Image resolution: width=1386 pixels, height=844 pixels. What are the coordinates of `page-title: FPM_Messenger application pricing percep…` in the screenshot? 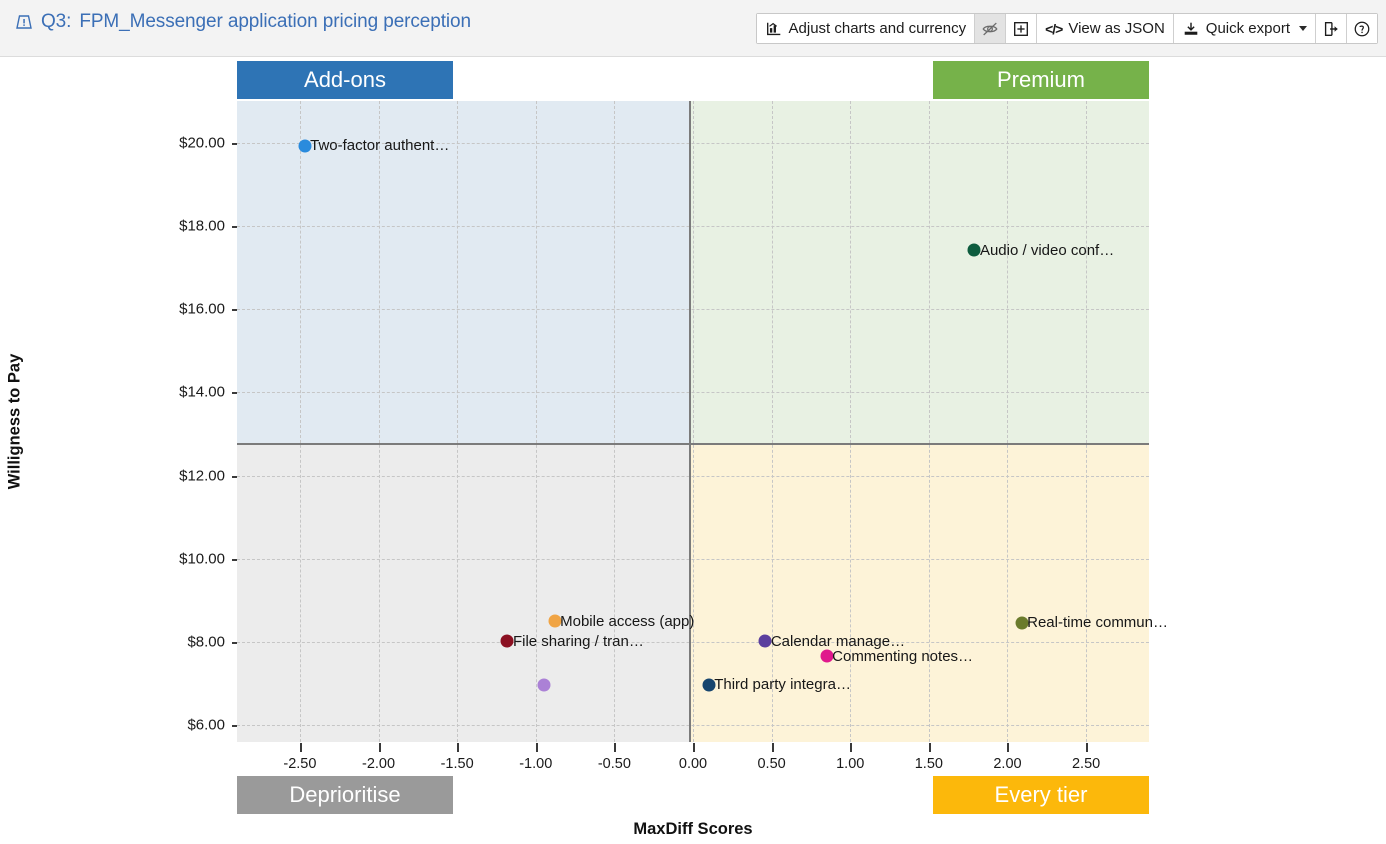 It's located at (275, 21).